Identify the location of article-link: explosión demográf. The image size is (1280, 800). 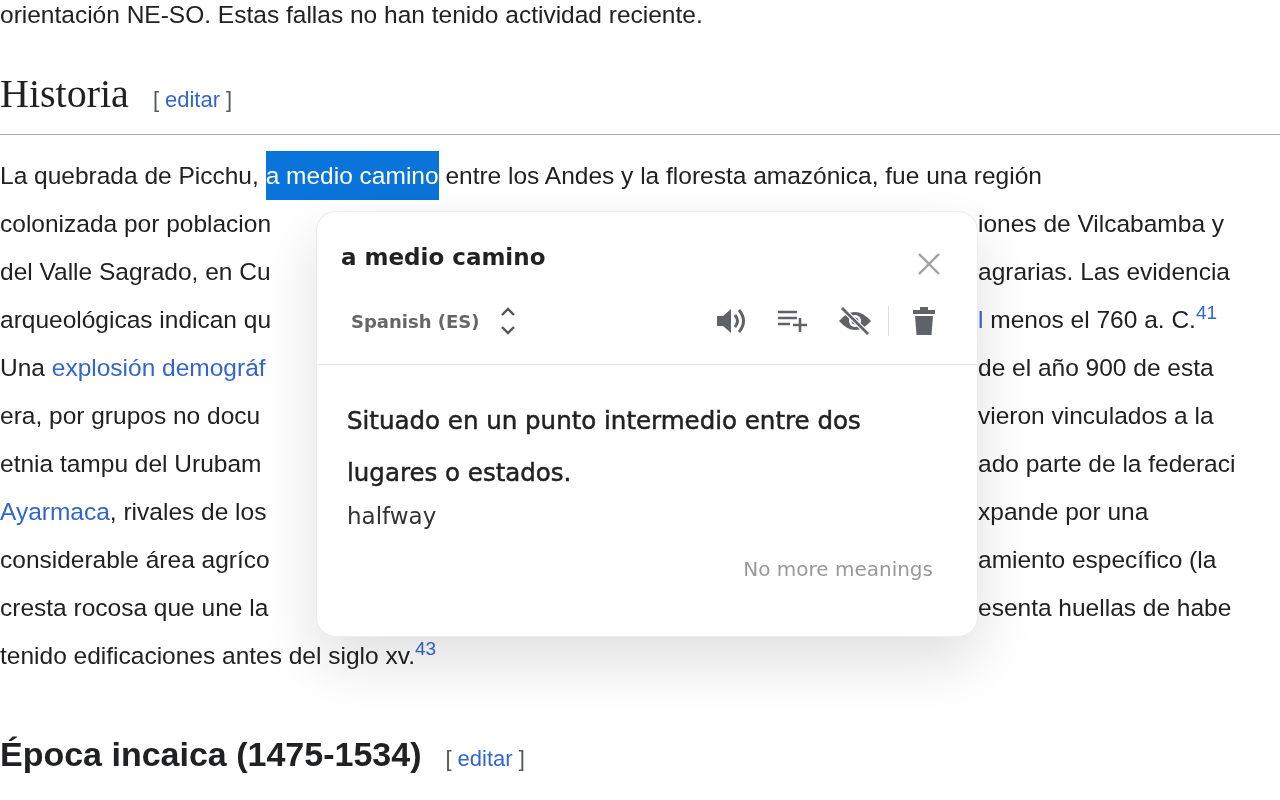
(158, 367).